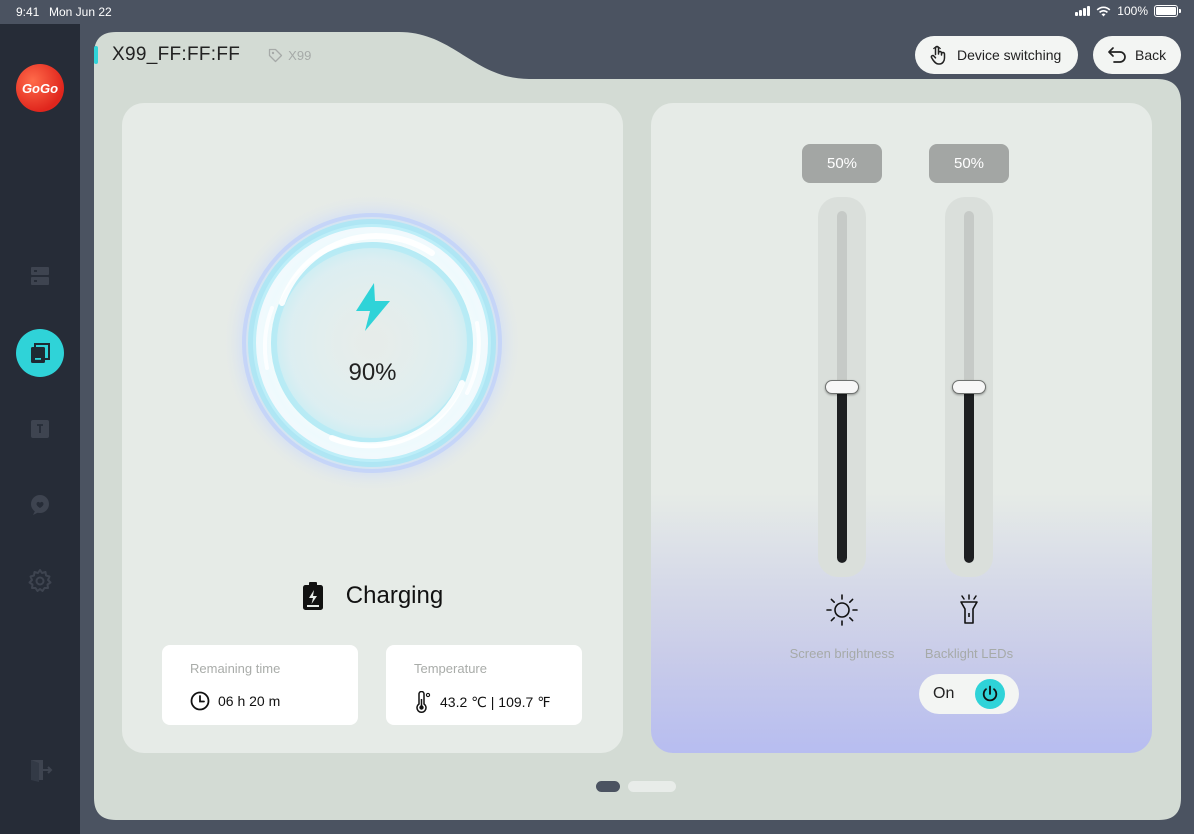 This screenshot has height=834, width=1194. I want to click on sidebar-item-device, so click(40, 353).